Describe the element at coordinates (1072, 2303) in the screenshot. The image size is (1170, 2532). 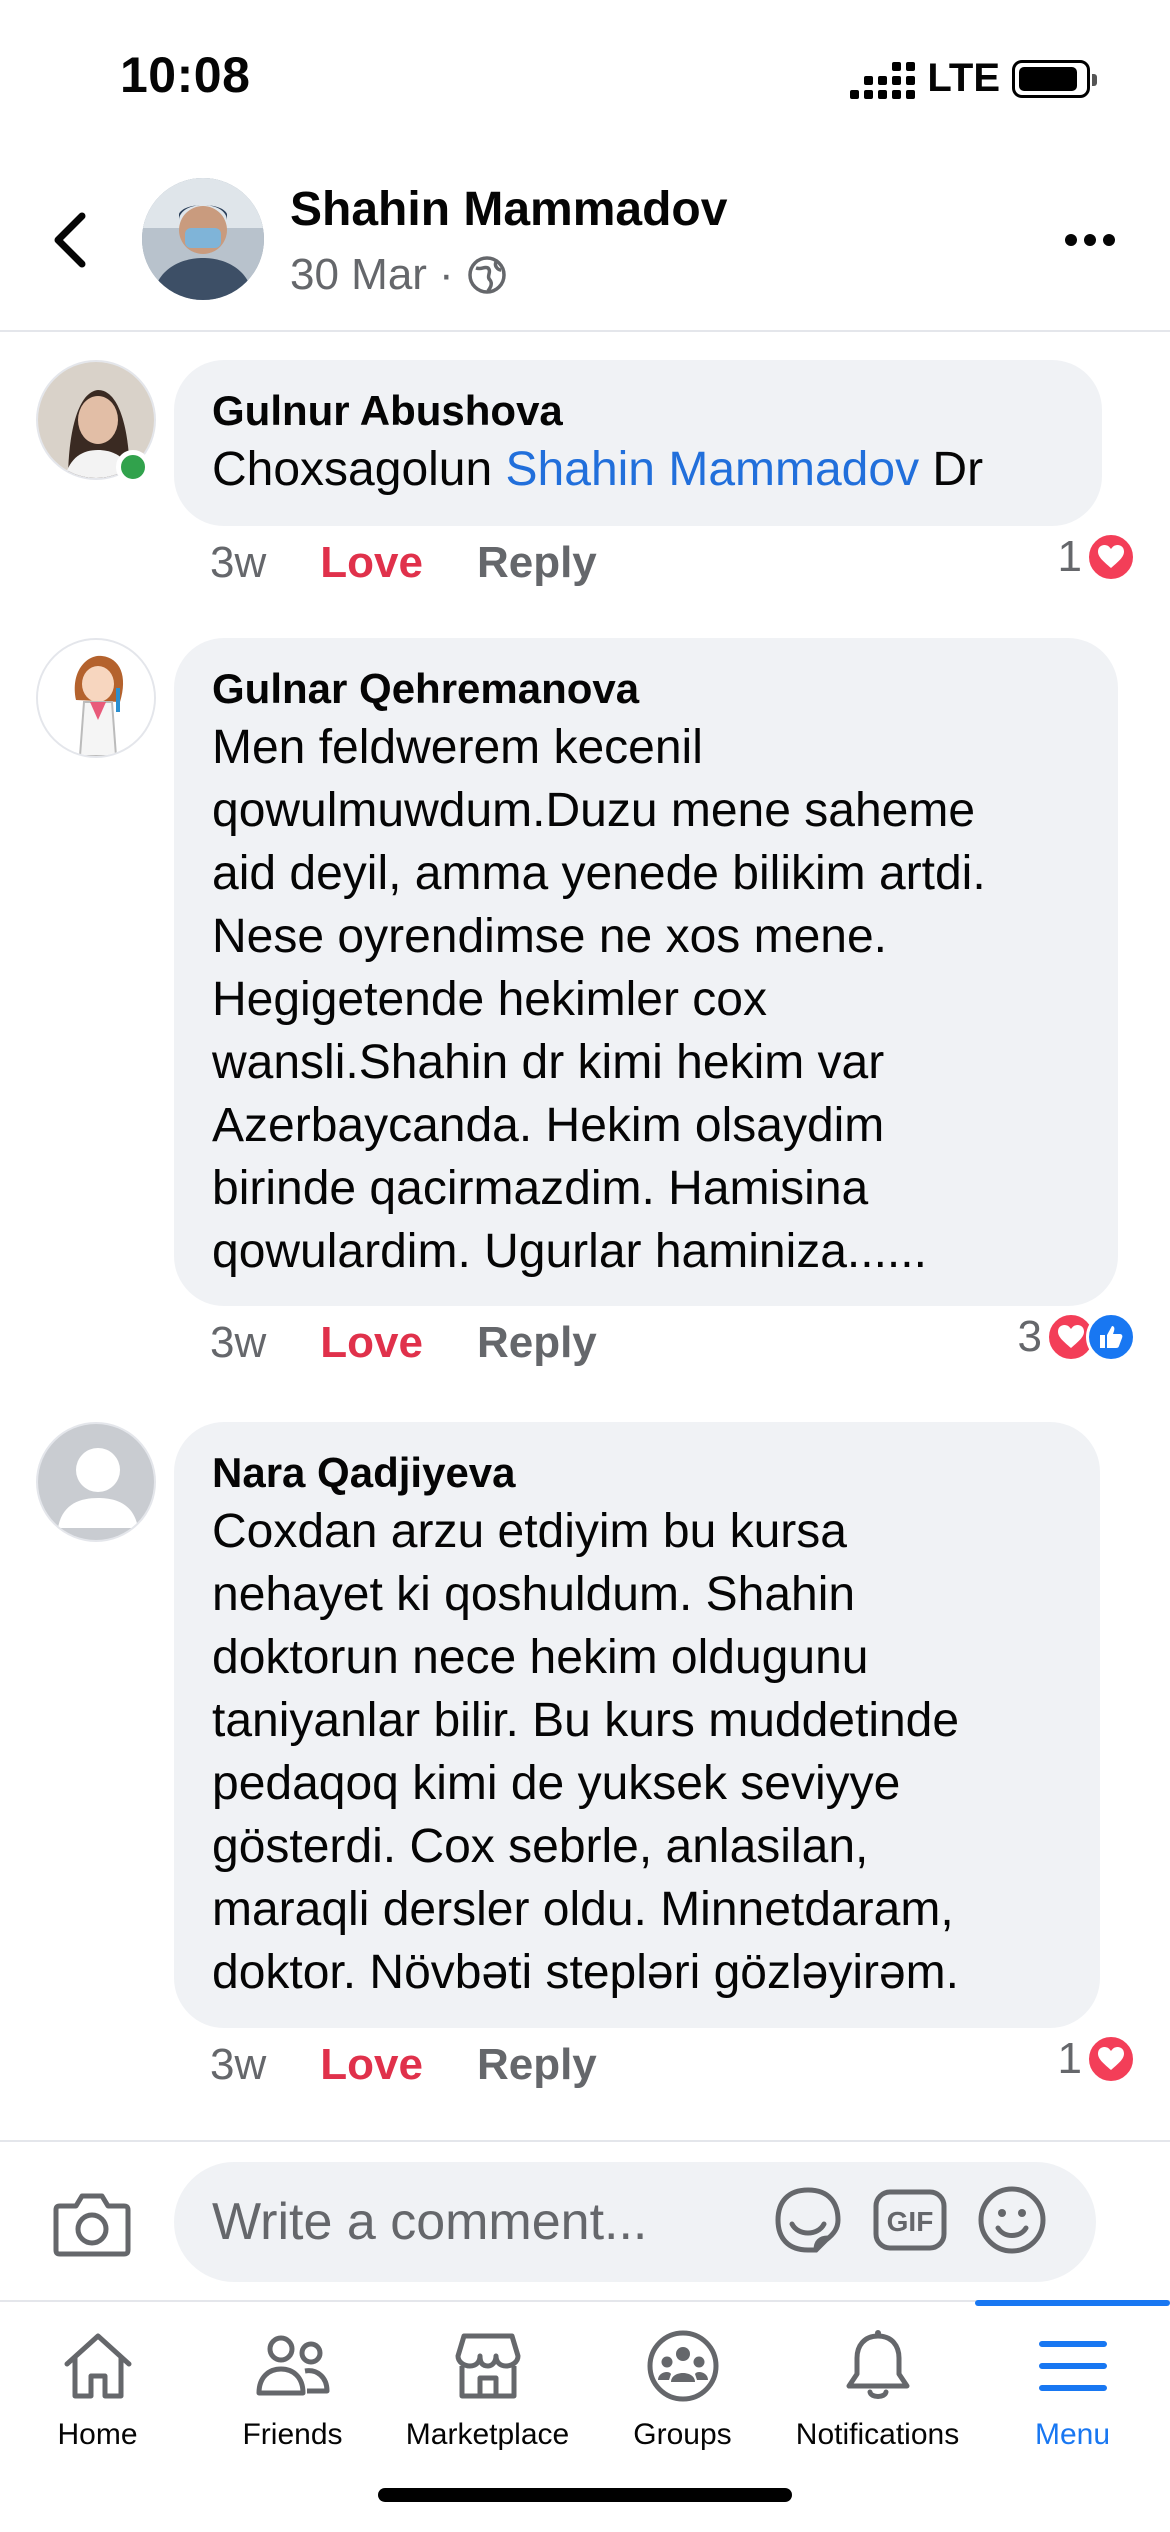
I see `active-tab-indicator` at that location.